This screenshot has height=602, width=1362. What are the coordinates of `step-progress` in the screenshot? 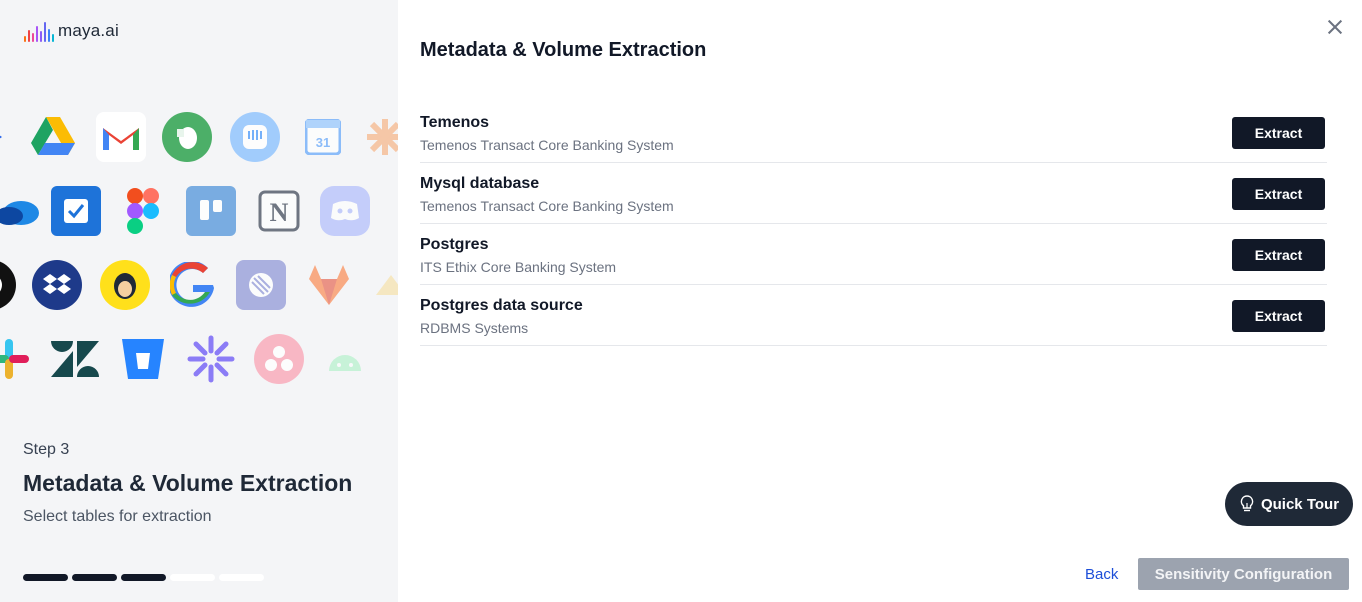 It's located at (143, 577).